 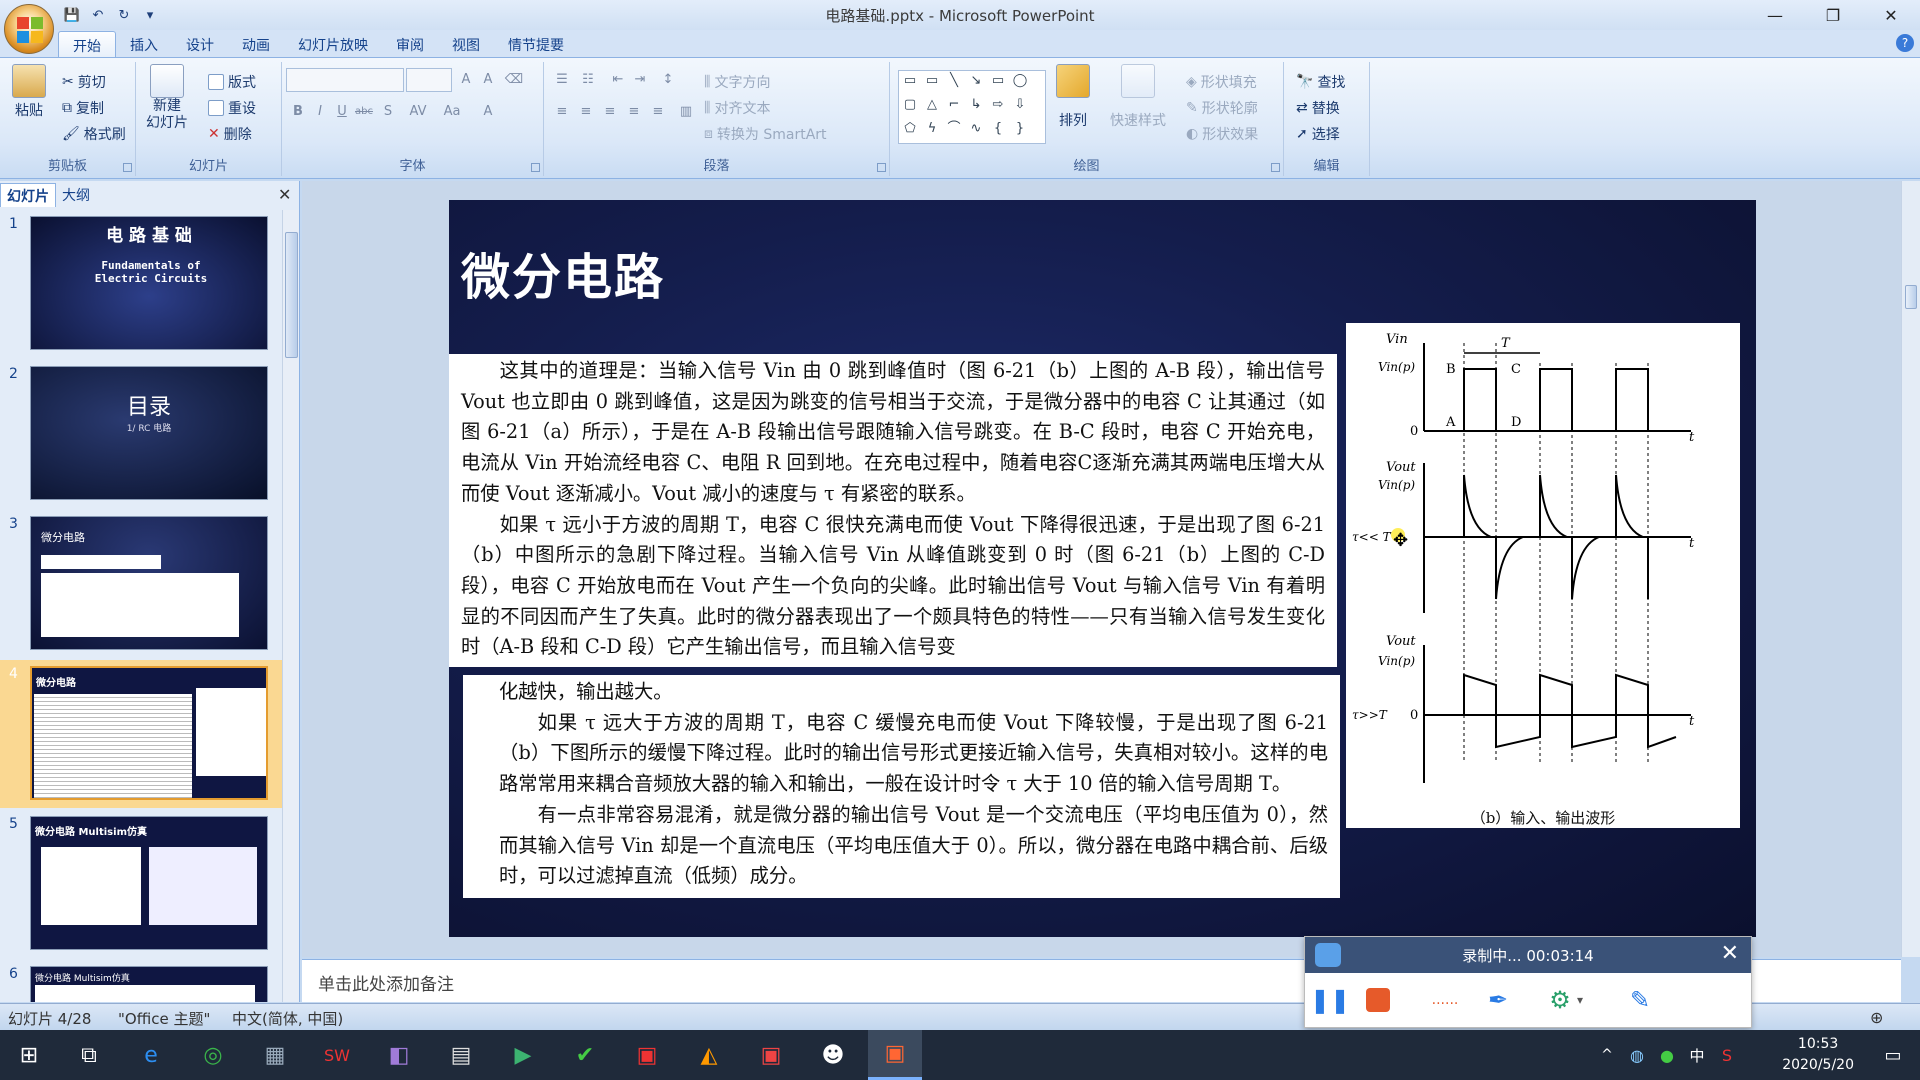 What do you see at coordinates (275, 1055) in the screenshot?
I see `calculator-icon: ▦` at bounding box center [275, 1055].